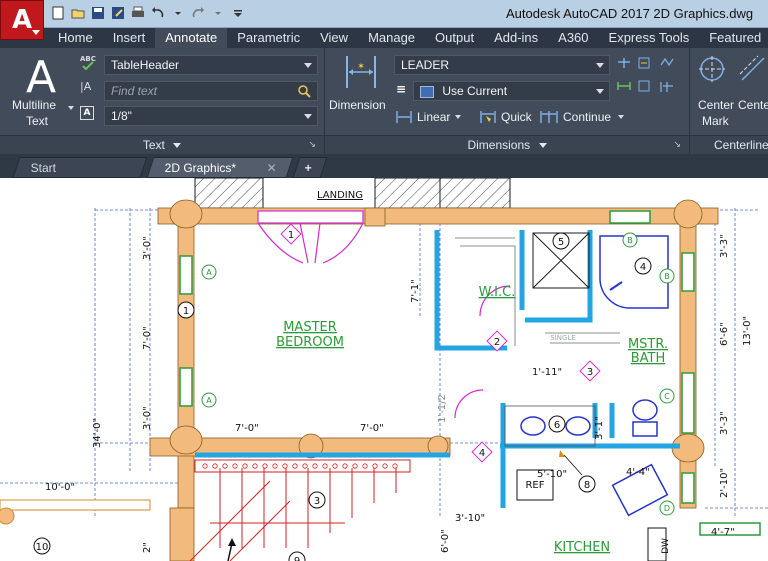  Describe the element at coordinates (733, 38) in the screenshot. I see `tab-featured: Featured` at that location.